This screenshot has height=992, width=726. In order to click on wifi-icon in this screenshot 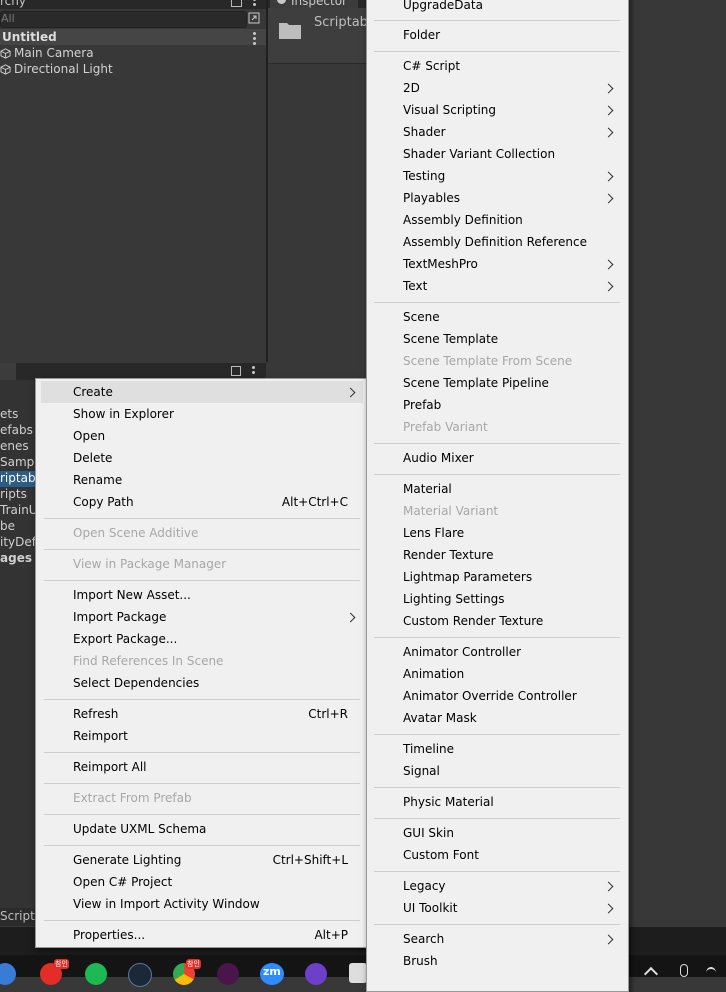, I will do `click(711, 973)`.